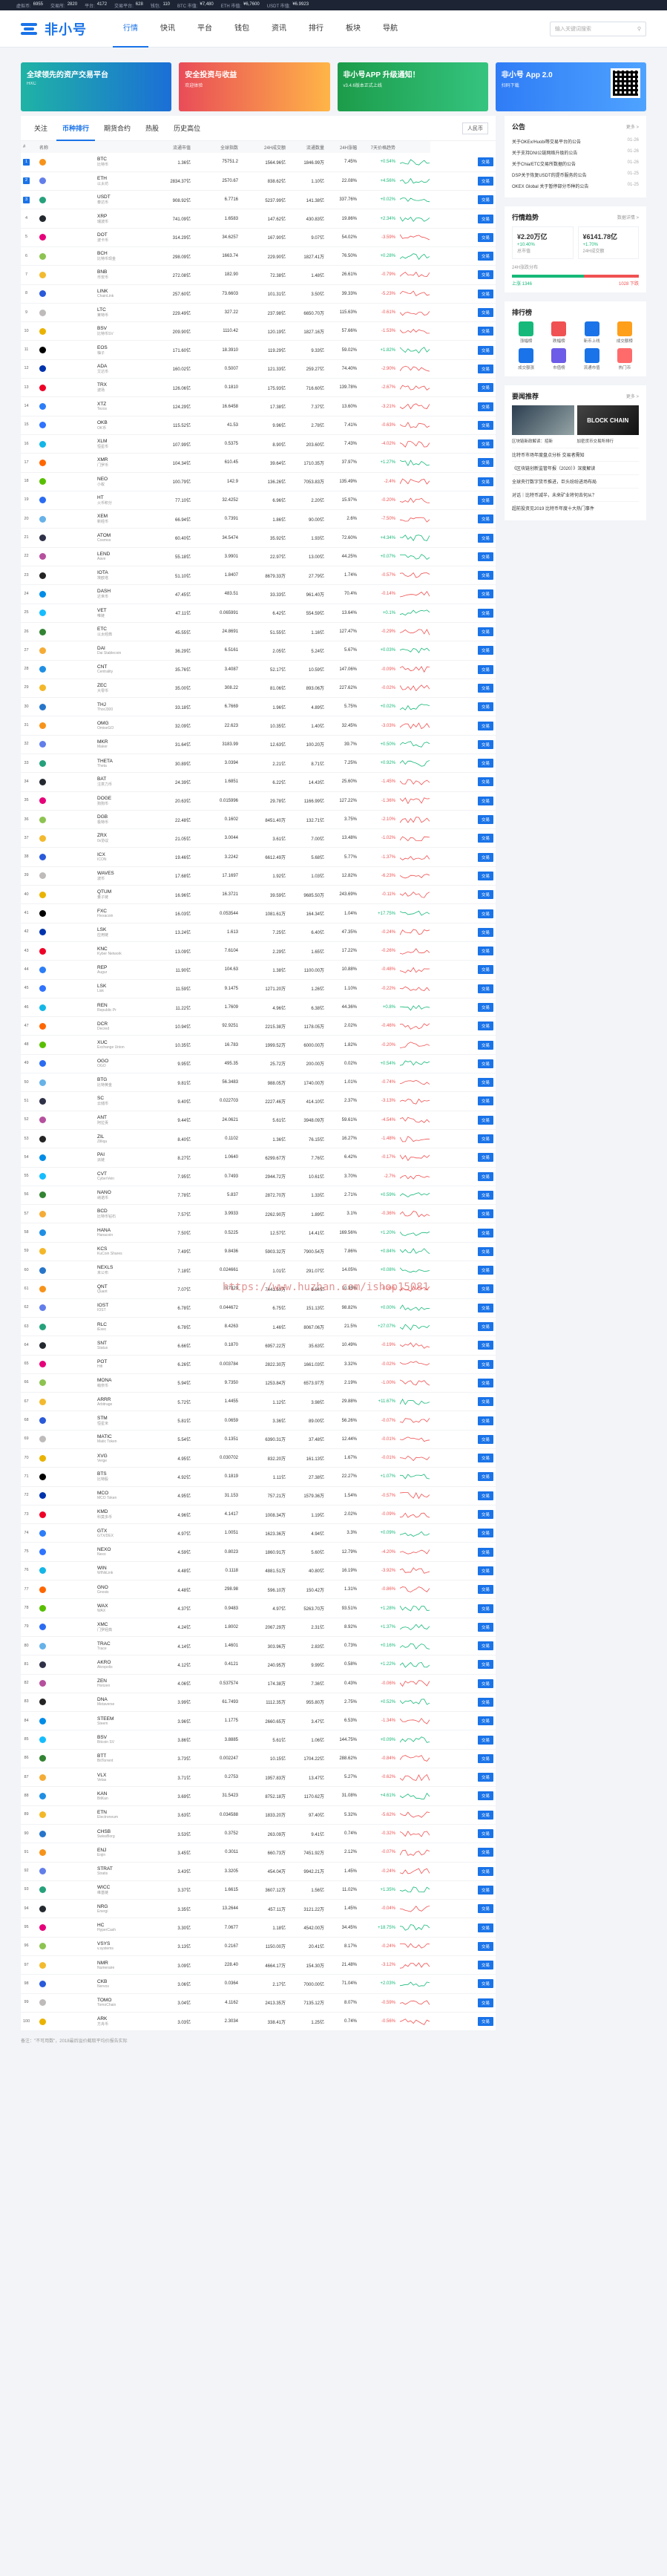 This screenshot has width=667, height=2576. I want to click on coin-symbol: ZRX, so click(118, 836).